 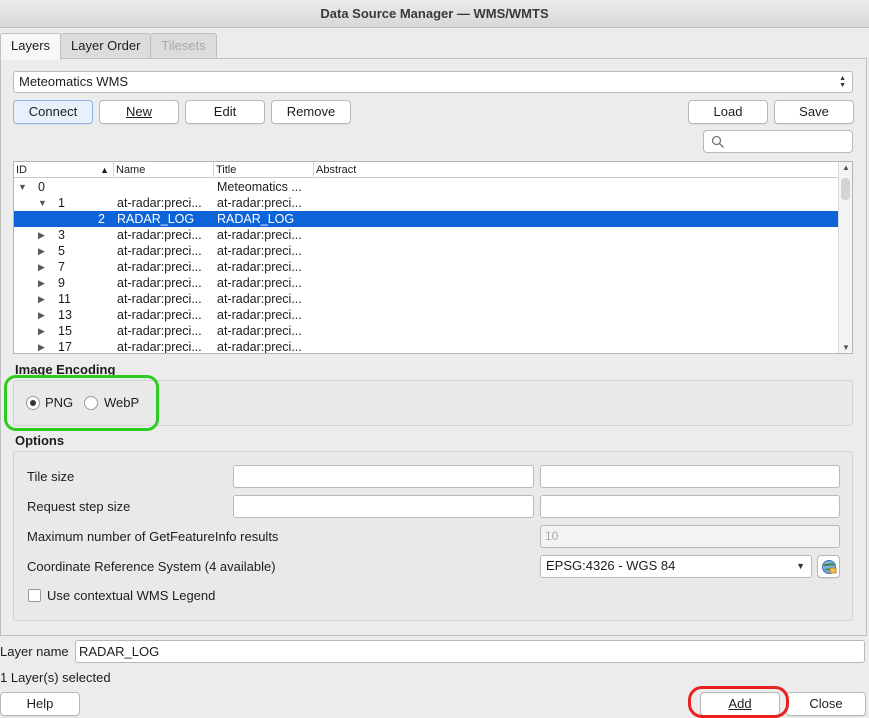 I want to click on layer-name-input: RADAR_LOG, so click(x=470, y=651).